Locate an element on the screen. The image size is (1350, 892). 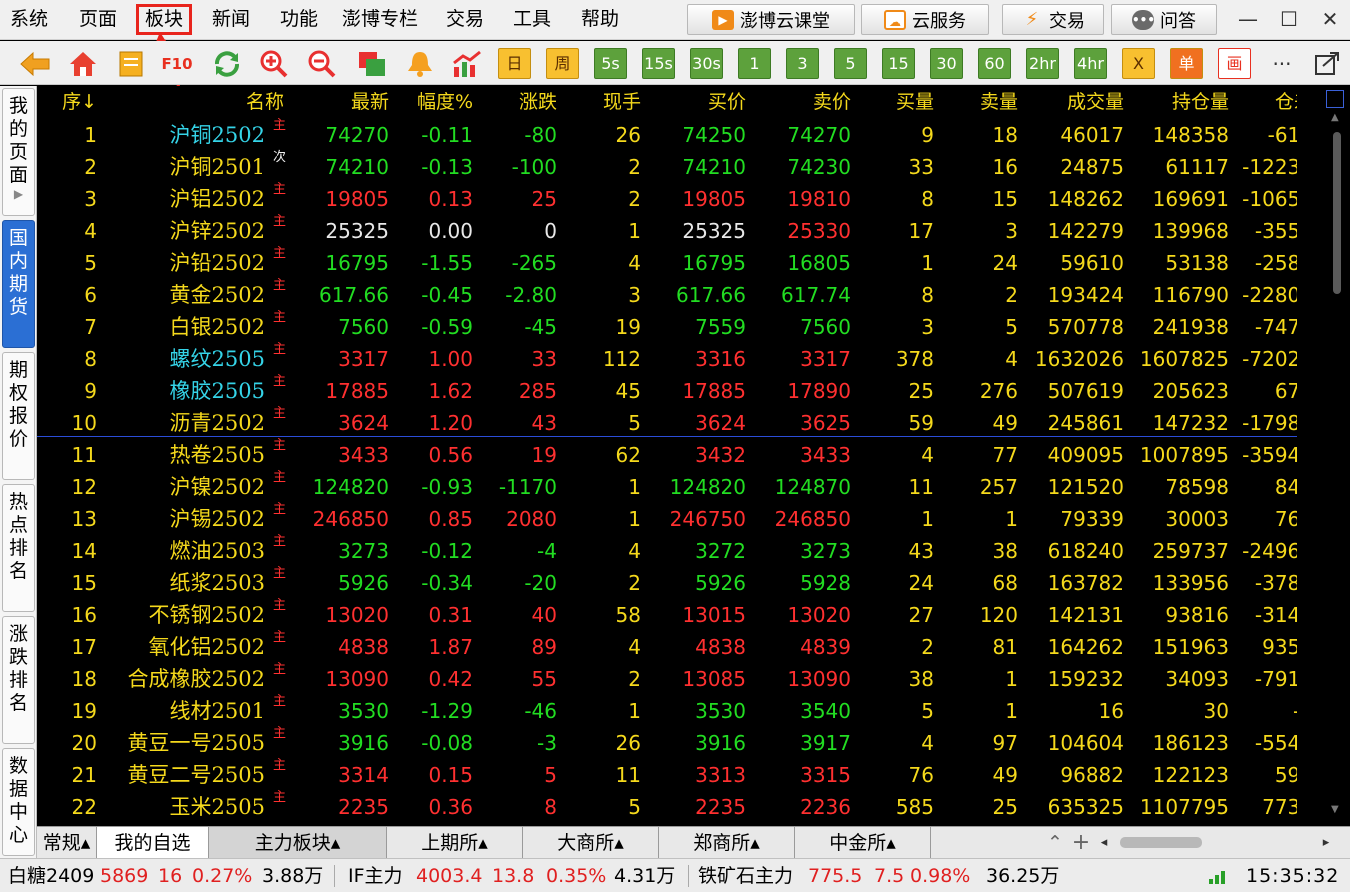
row-contract-name: 橡胶2505 is located at coordinates (181, 390).